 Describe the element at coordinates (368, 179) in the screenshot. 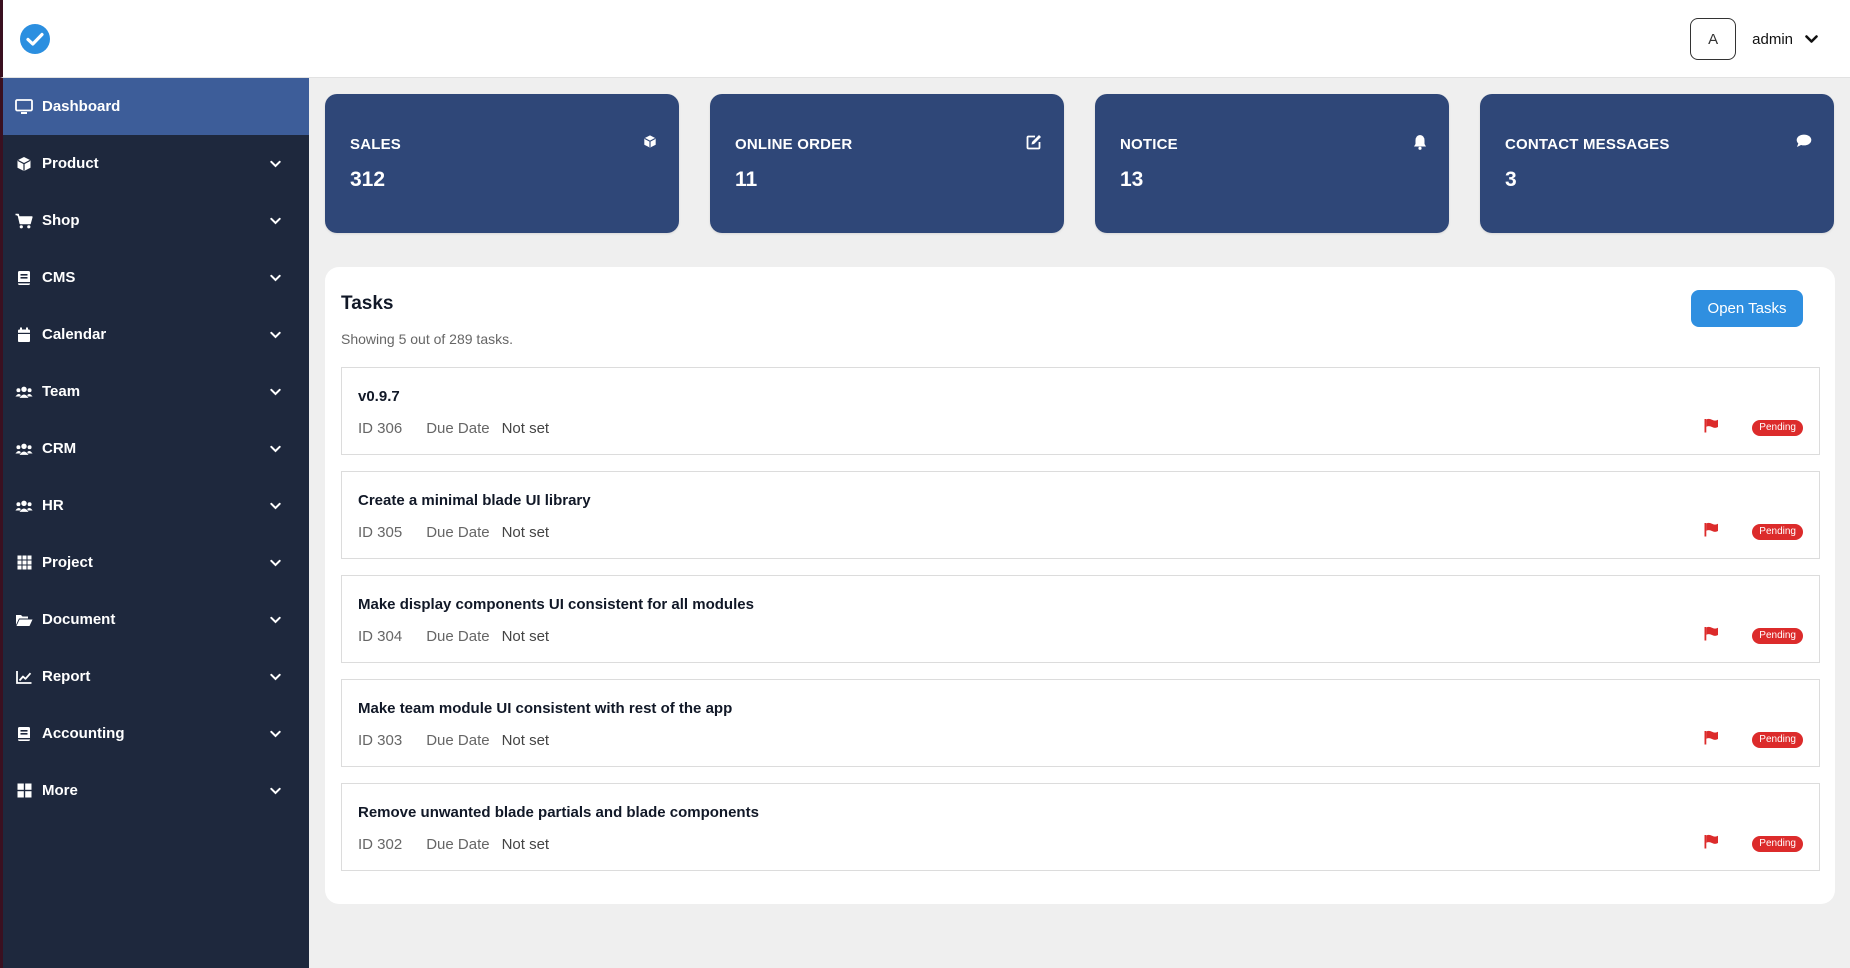

I see `card-value: 312` at that location.